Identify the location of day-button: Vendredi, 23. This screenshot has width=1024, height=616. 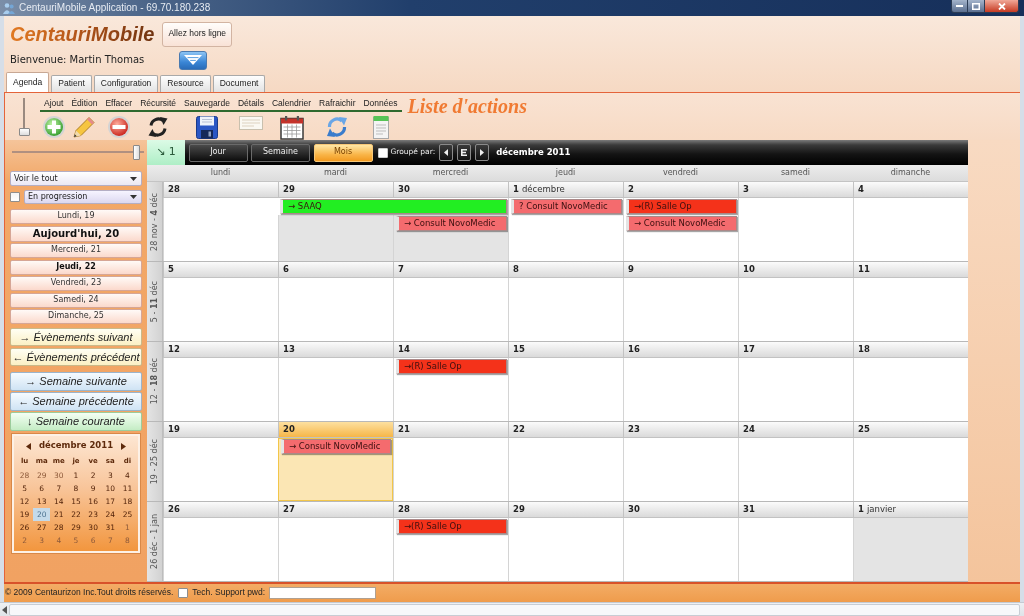
(76, 283).